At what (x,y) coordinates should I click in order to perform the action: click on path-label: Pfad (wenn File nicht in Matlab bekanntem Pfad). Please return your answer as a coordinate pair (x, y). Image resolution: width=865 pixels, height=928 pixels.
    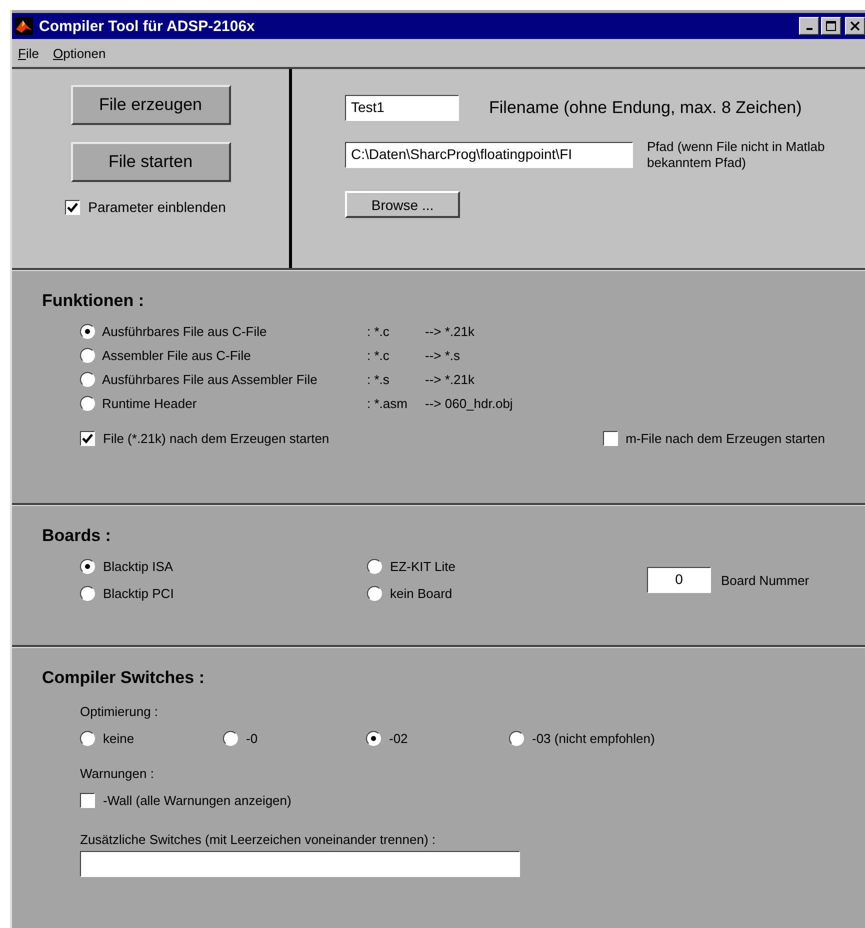
    Looking at the image, I should click on (736, 155).